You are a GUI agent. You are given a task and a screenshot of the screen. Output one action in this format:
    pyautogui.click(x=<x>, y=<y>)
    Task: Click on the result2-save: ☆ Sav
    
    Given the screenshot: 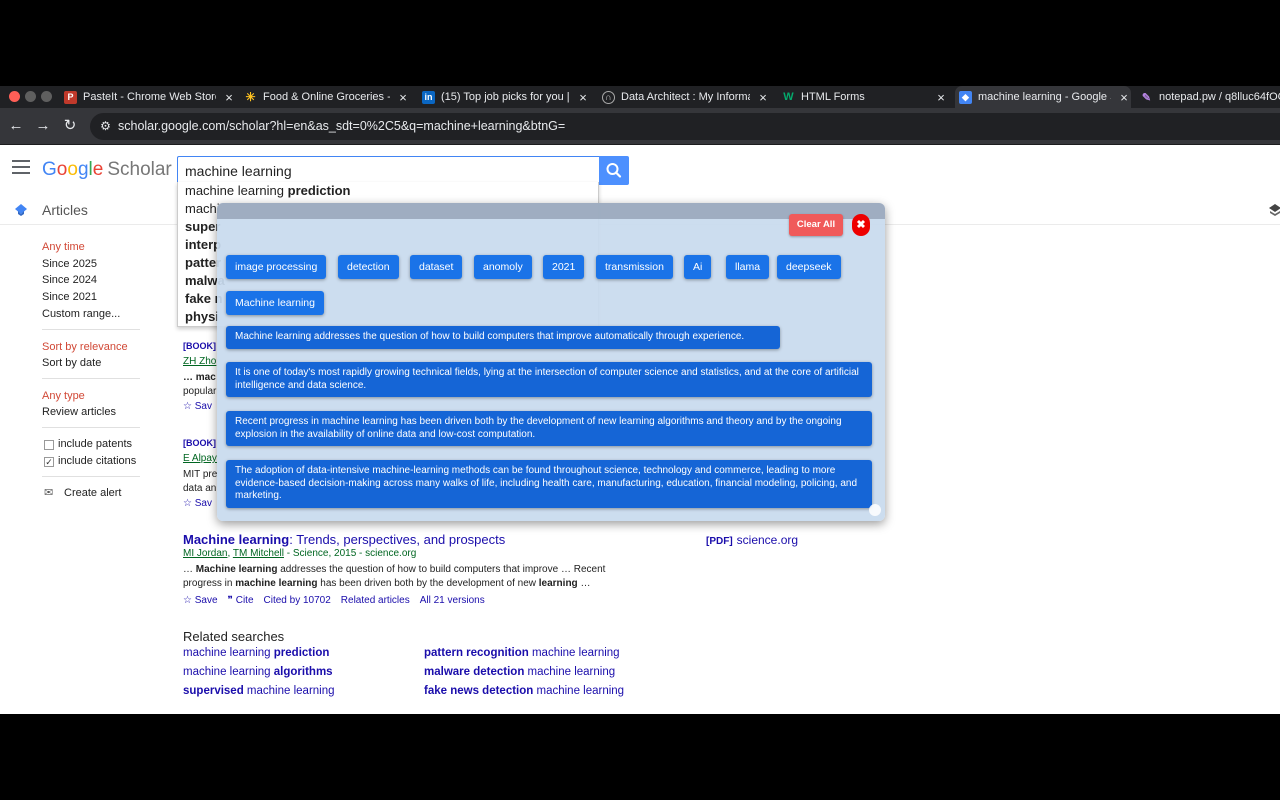 What is the action you would take?
    pyautogui.click(x=197, y=503)
    